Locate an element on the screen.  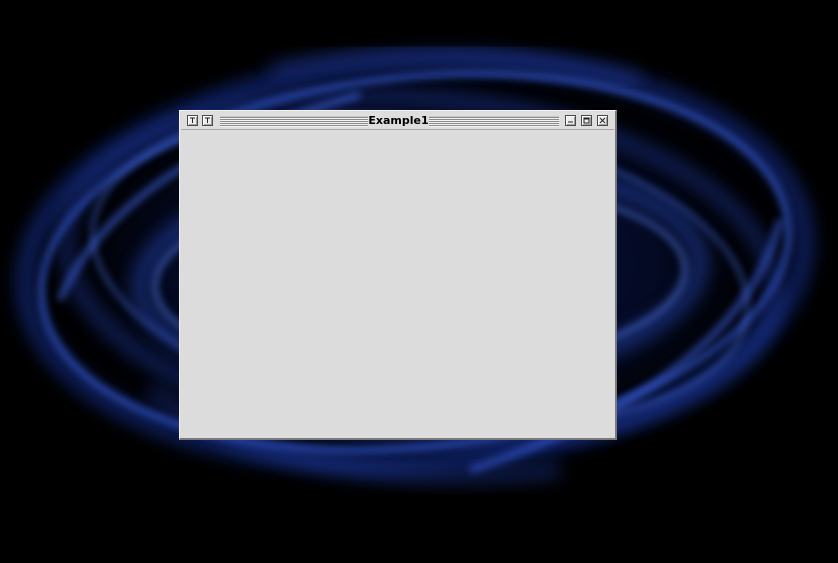
minimize-button is located at coordinates (570, 120).